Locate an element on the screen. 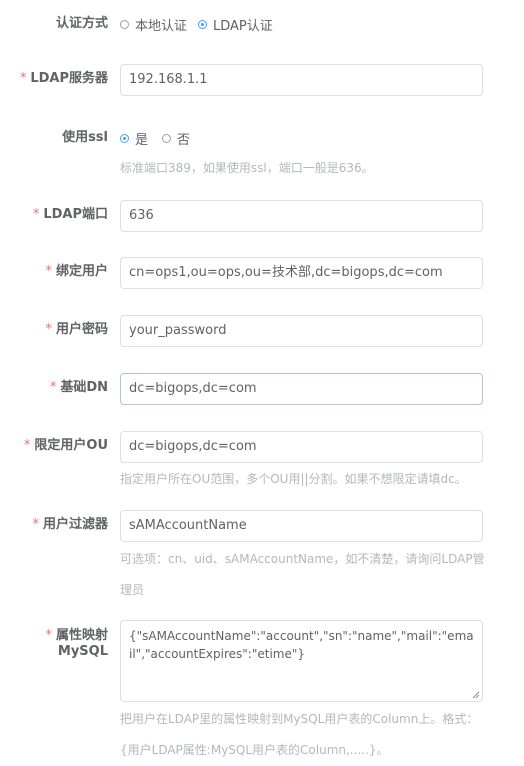 This screenshot has height=766, width=524. ldap-server-label: * LDAP服务器 is located at coordinates (63, 78).